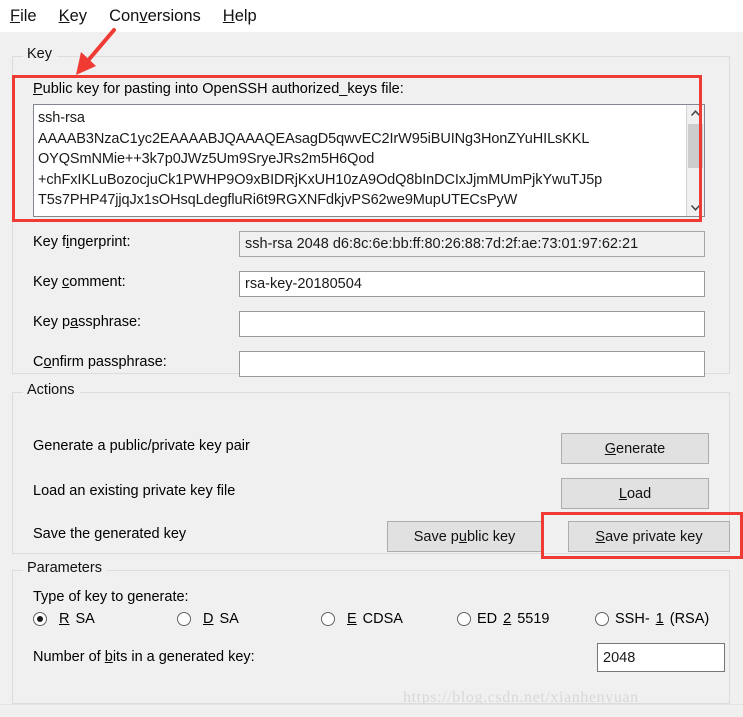  I want to click on key-fingerprint-label: Key fingerprint:, so click(82, 242).